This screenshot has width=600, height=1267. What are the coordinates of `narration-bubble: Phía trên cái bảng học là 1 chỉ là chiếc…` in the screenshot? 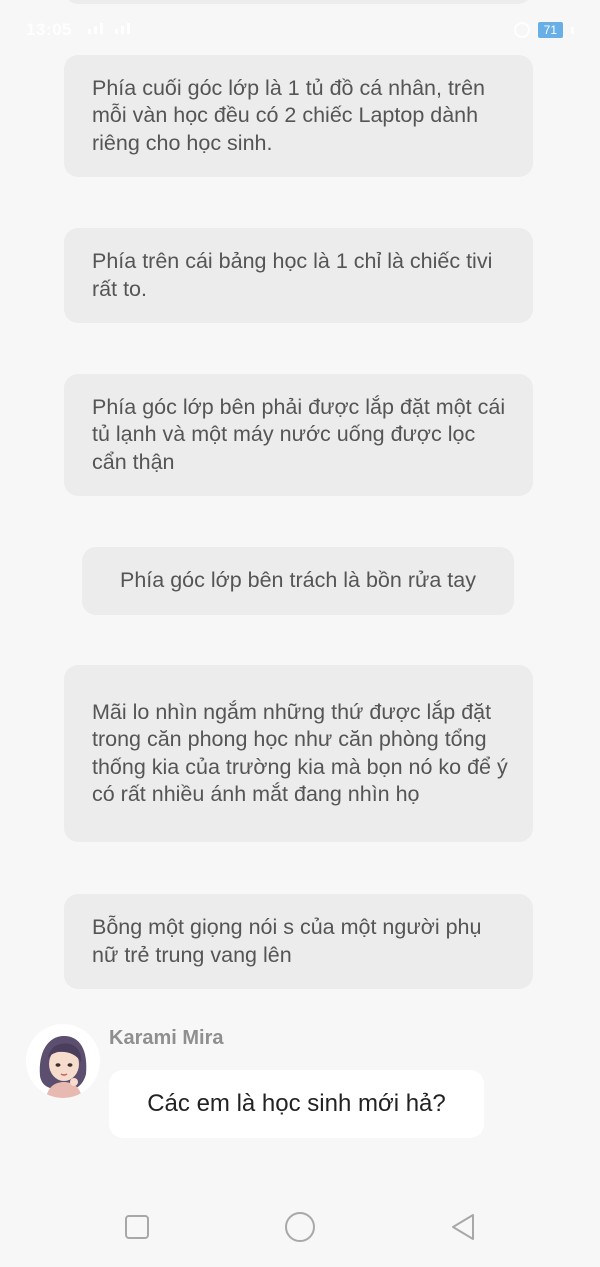 It's located at (298, 275).